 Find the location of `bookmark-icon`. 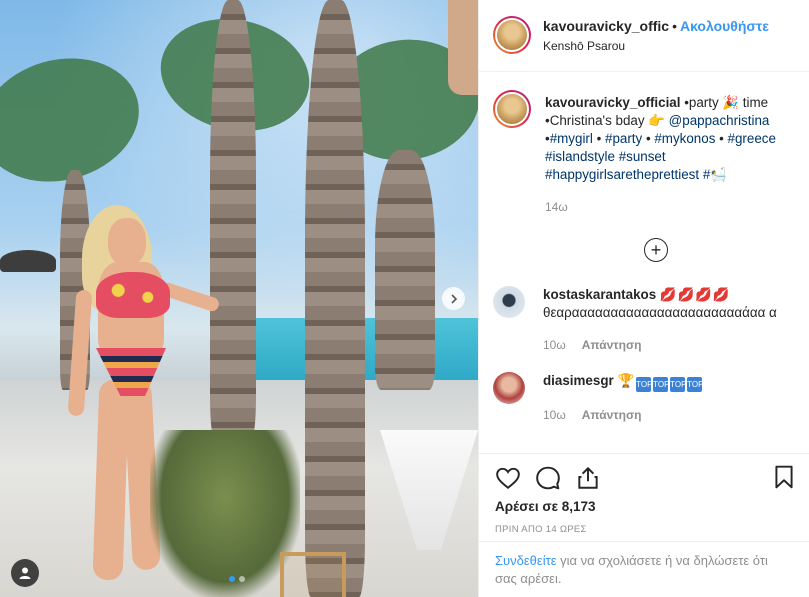

bookmark-icon is located at coordinates (784, 477).